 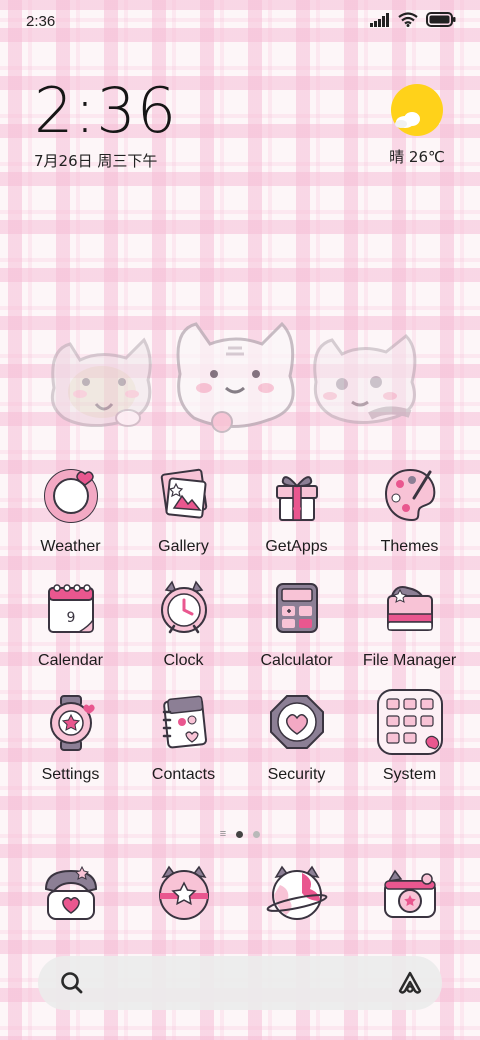 I want to click on palette-icon, so click(x=410, y=494).